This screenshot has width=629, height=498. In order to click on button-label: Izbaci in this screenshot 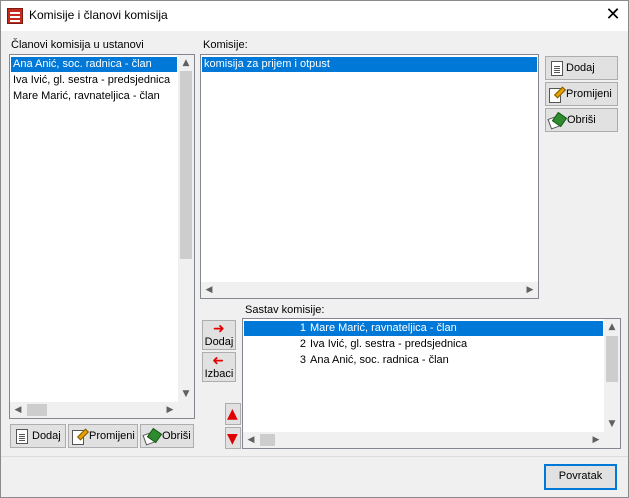, I will do `click(219, 374)`.